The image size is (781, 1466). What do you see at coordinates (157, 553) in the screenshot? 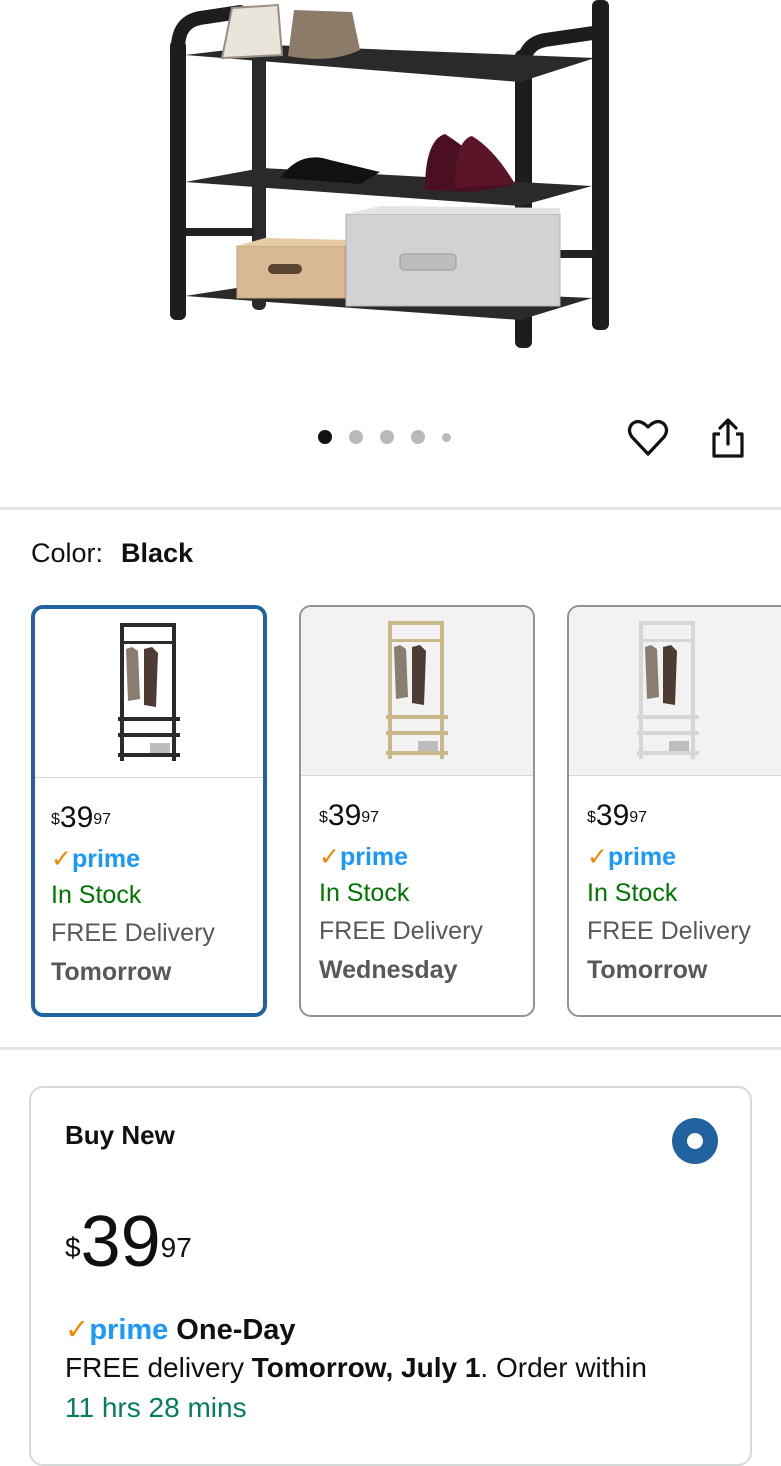
I see `selected-color: Black` at bounding box center [157, 553].